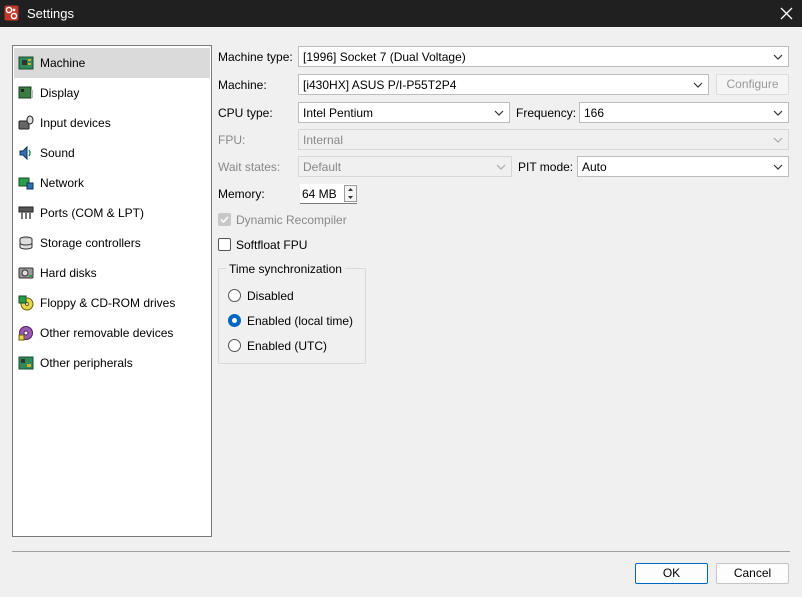 The image size is (802, 597). What do you see at coordinates (322, 167) in the screenshot?
I see `wait-states-value: Default` at bounding box center [322, 167].